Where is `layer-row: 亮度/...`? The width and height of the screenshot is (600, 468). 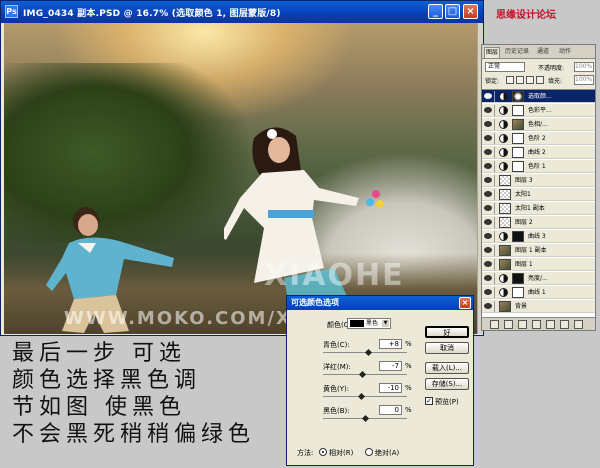 layer-row: 亮度/... is located at coordinates (538, 278).